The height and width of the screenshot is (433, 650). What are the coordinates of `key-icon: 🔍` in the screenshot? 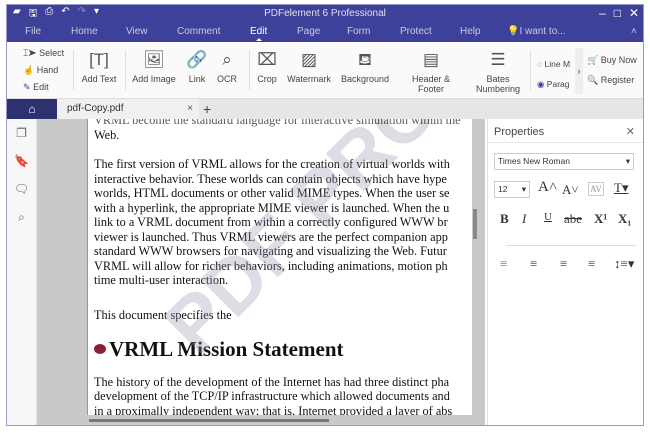 It's located at (593, 80).